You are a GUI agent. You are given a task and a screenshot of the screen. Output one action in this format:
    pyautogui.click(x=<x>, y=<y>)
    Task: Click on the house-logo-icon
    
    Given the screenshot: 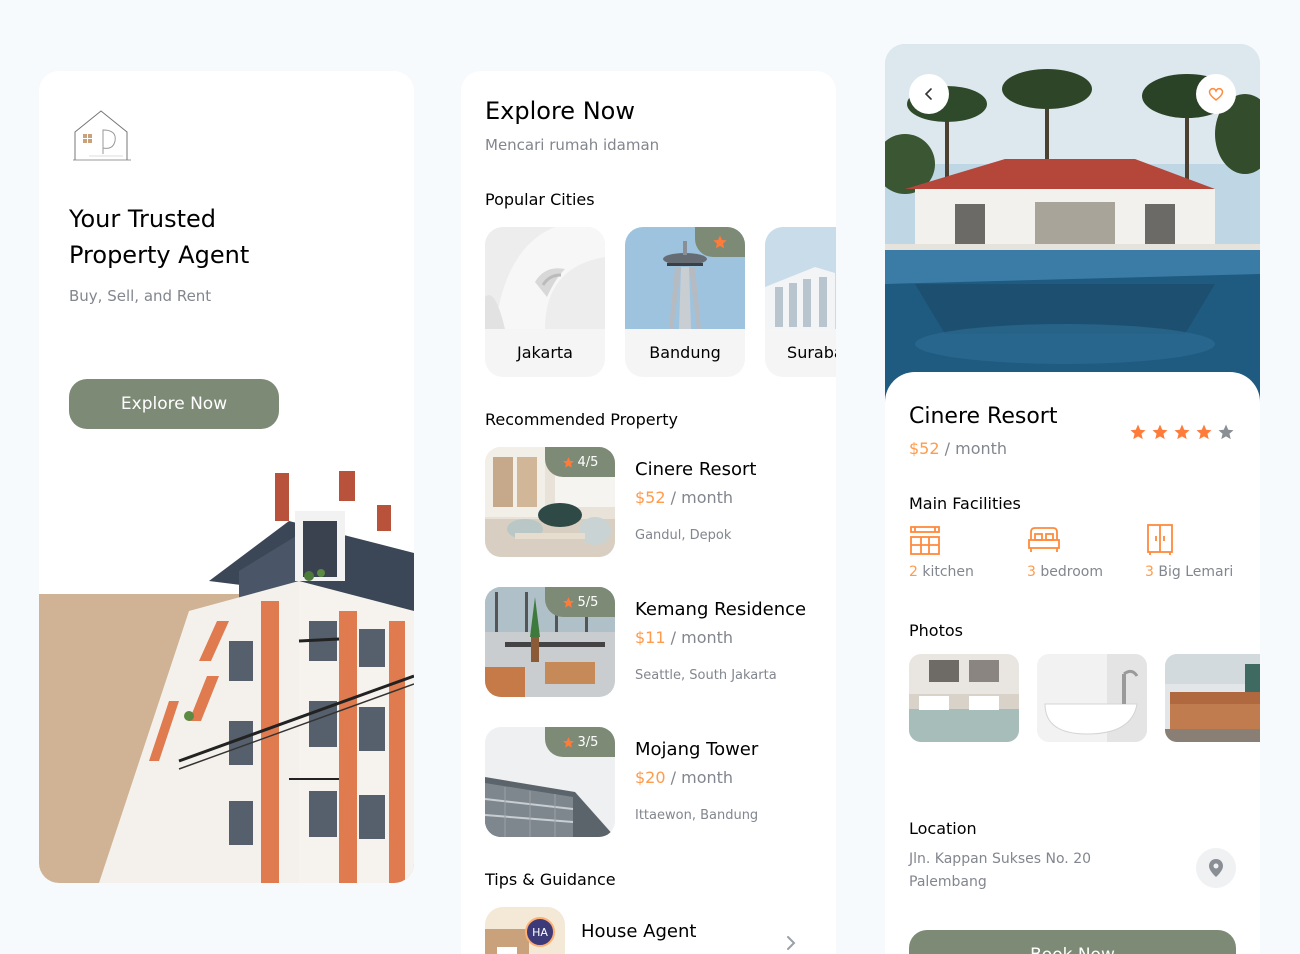 What is the action you would take?
    pyautogui.click(x=102, y=135)
    